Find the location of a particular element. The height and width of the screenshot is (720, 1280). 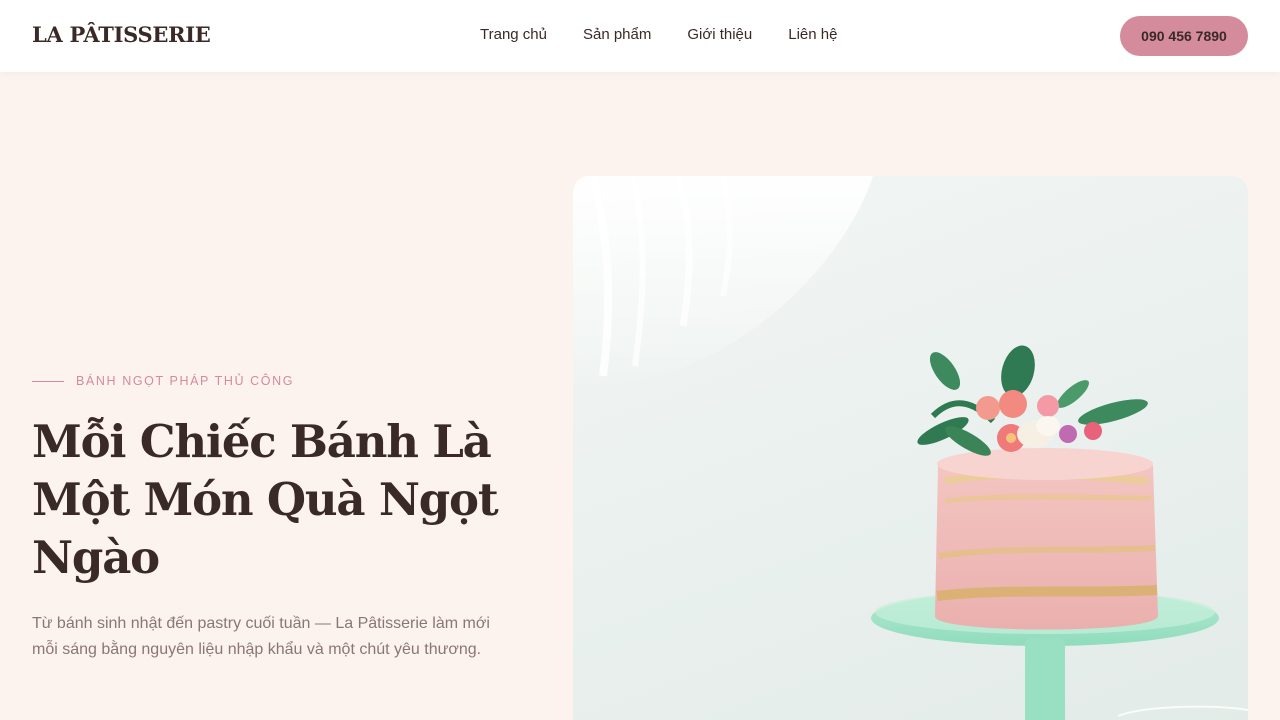

hero-title: Mỗi Chiếc Bánh Là Một Món Quà Ngọt Ngào is located at coordinates (272, 500).